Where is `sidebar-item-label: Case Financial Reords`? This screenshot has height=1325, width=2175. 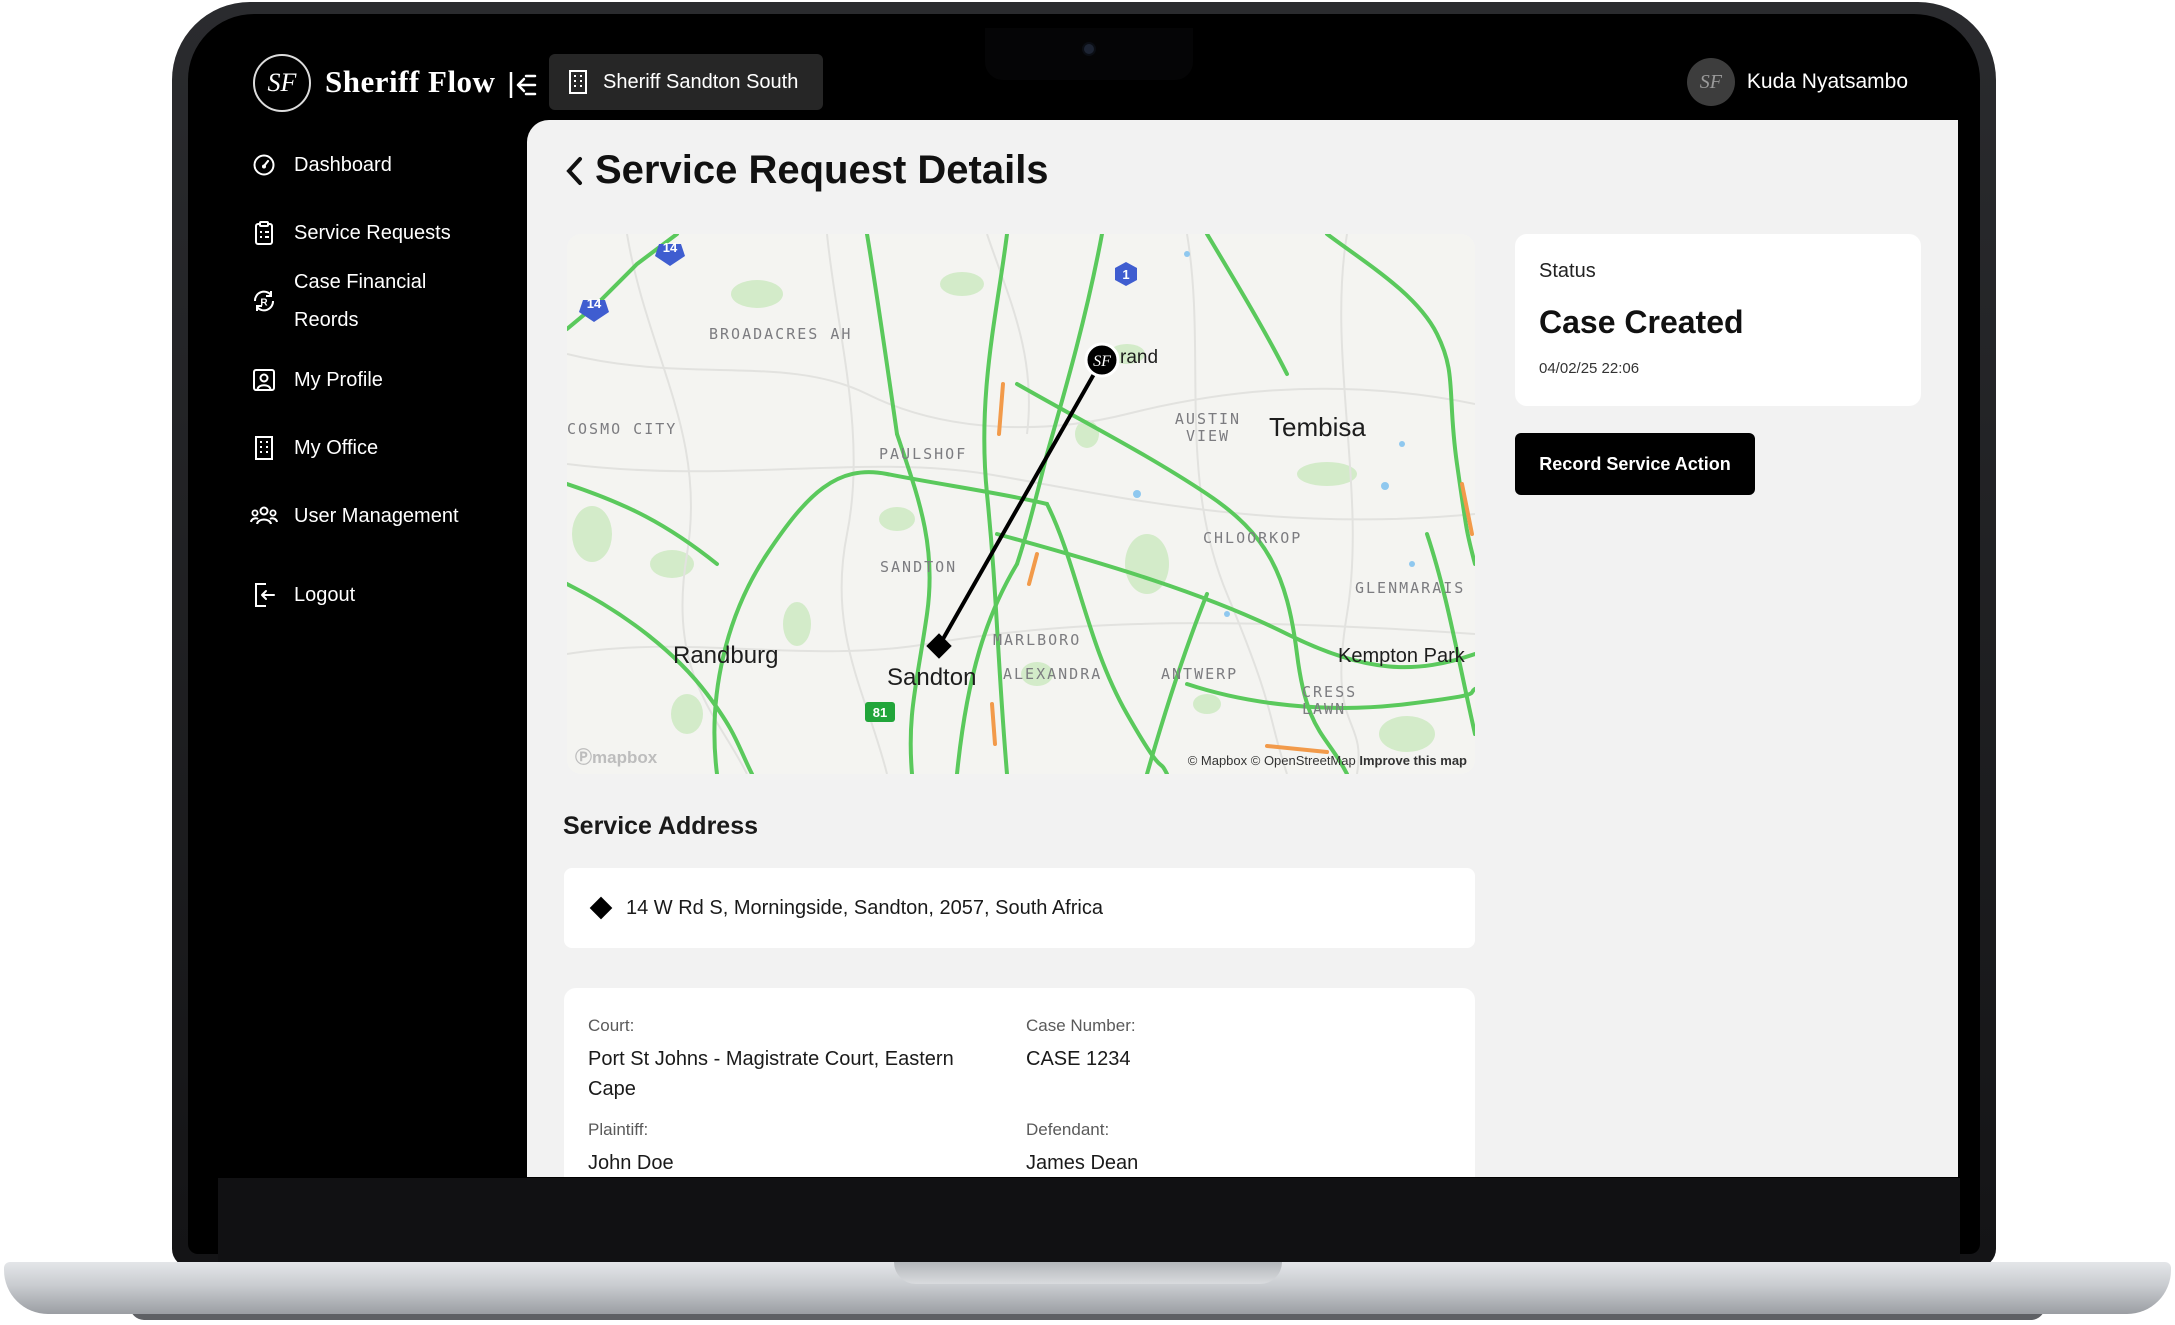 sidebar-item-label: Case Financial Reords is located at coordinates (360, 301).